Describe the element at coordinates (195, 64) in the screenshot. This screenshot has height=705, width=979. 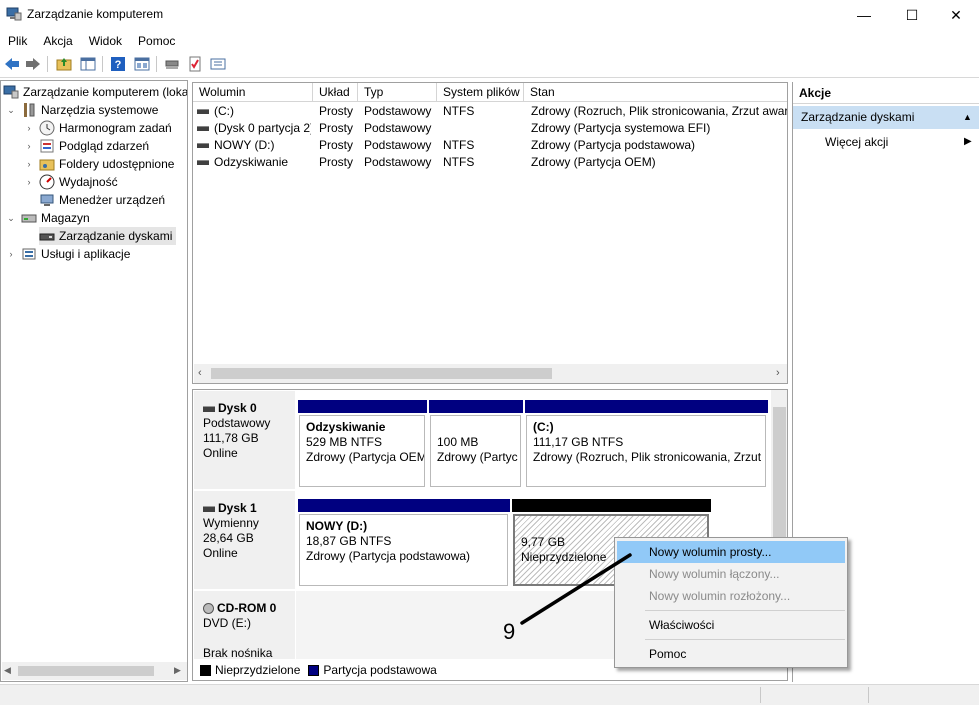
I see `checklist-icon` at that location.